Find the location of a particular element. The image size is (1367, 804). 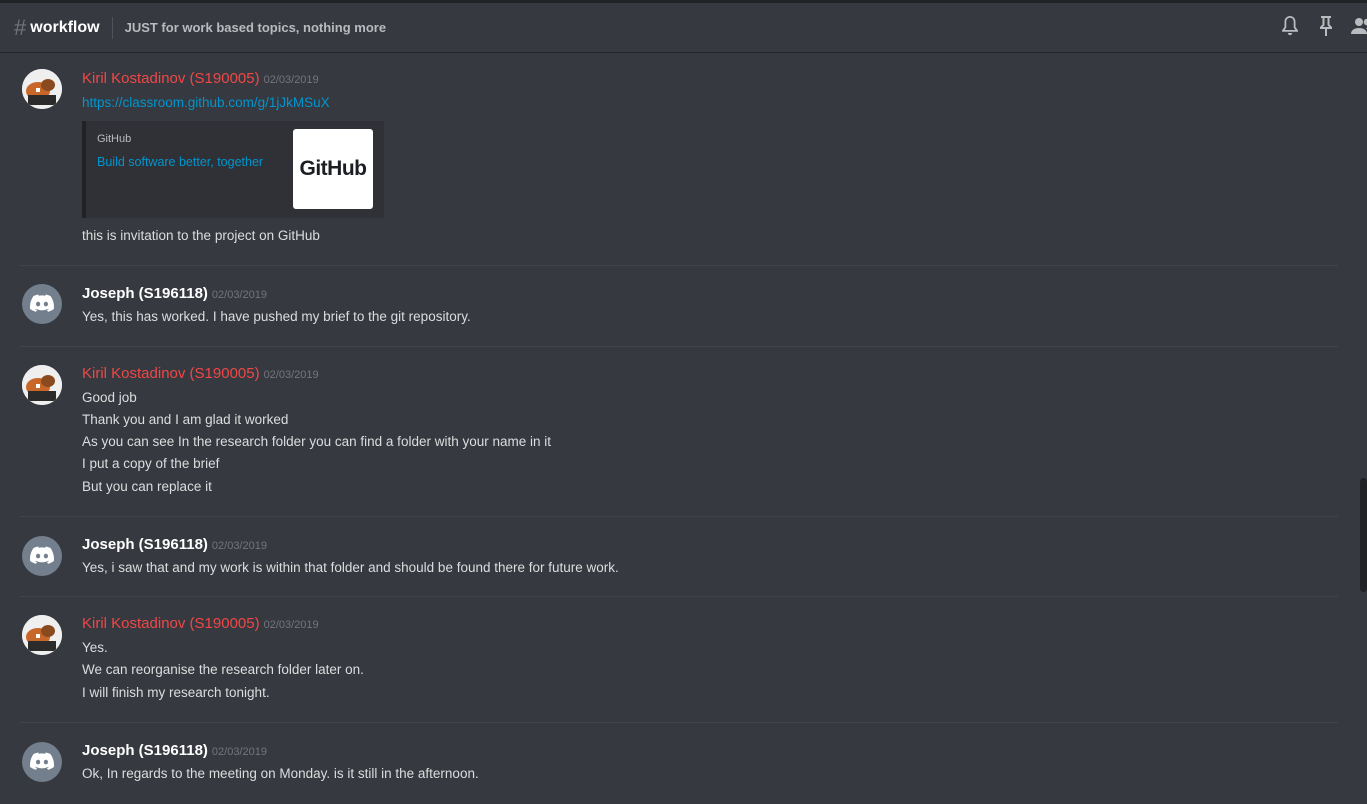

scrollbar-thumb is located at coordinates (1363, 535).